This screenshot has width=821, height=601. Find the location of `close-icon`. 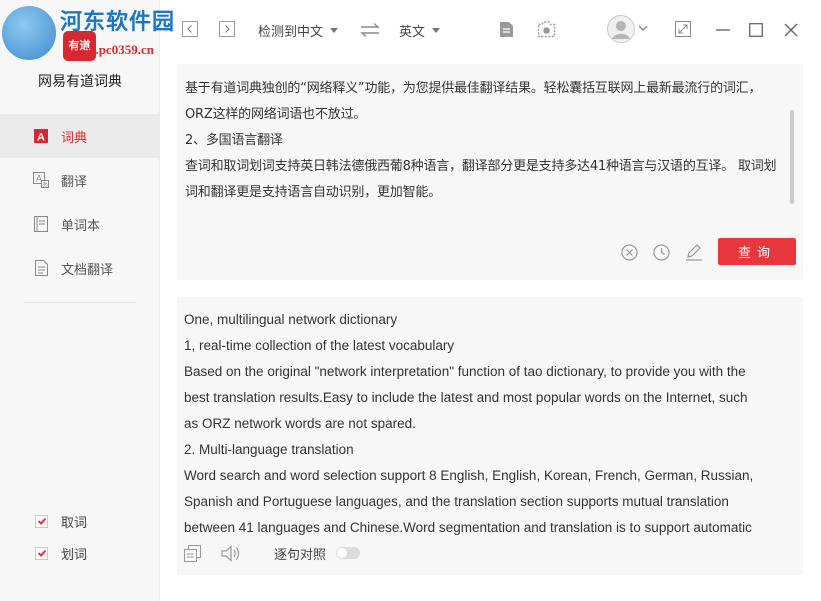

close-icon is located at coordinates (791, 30).